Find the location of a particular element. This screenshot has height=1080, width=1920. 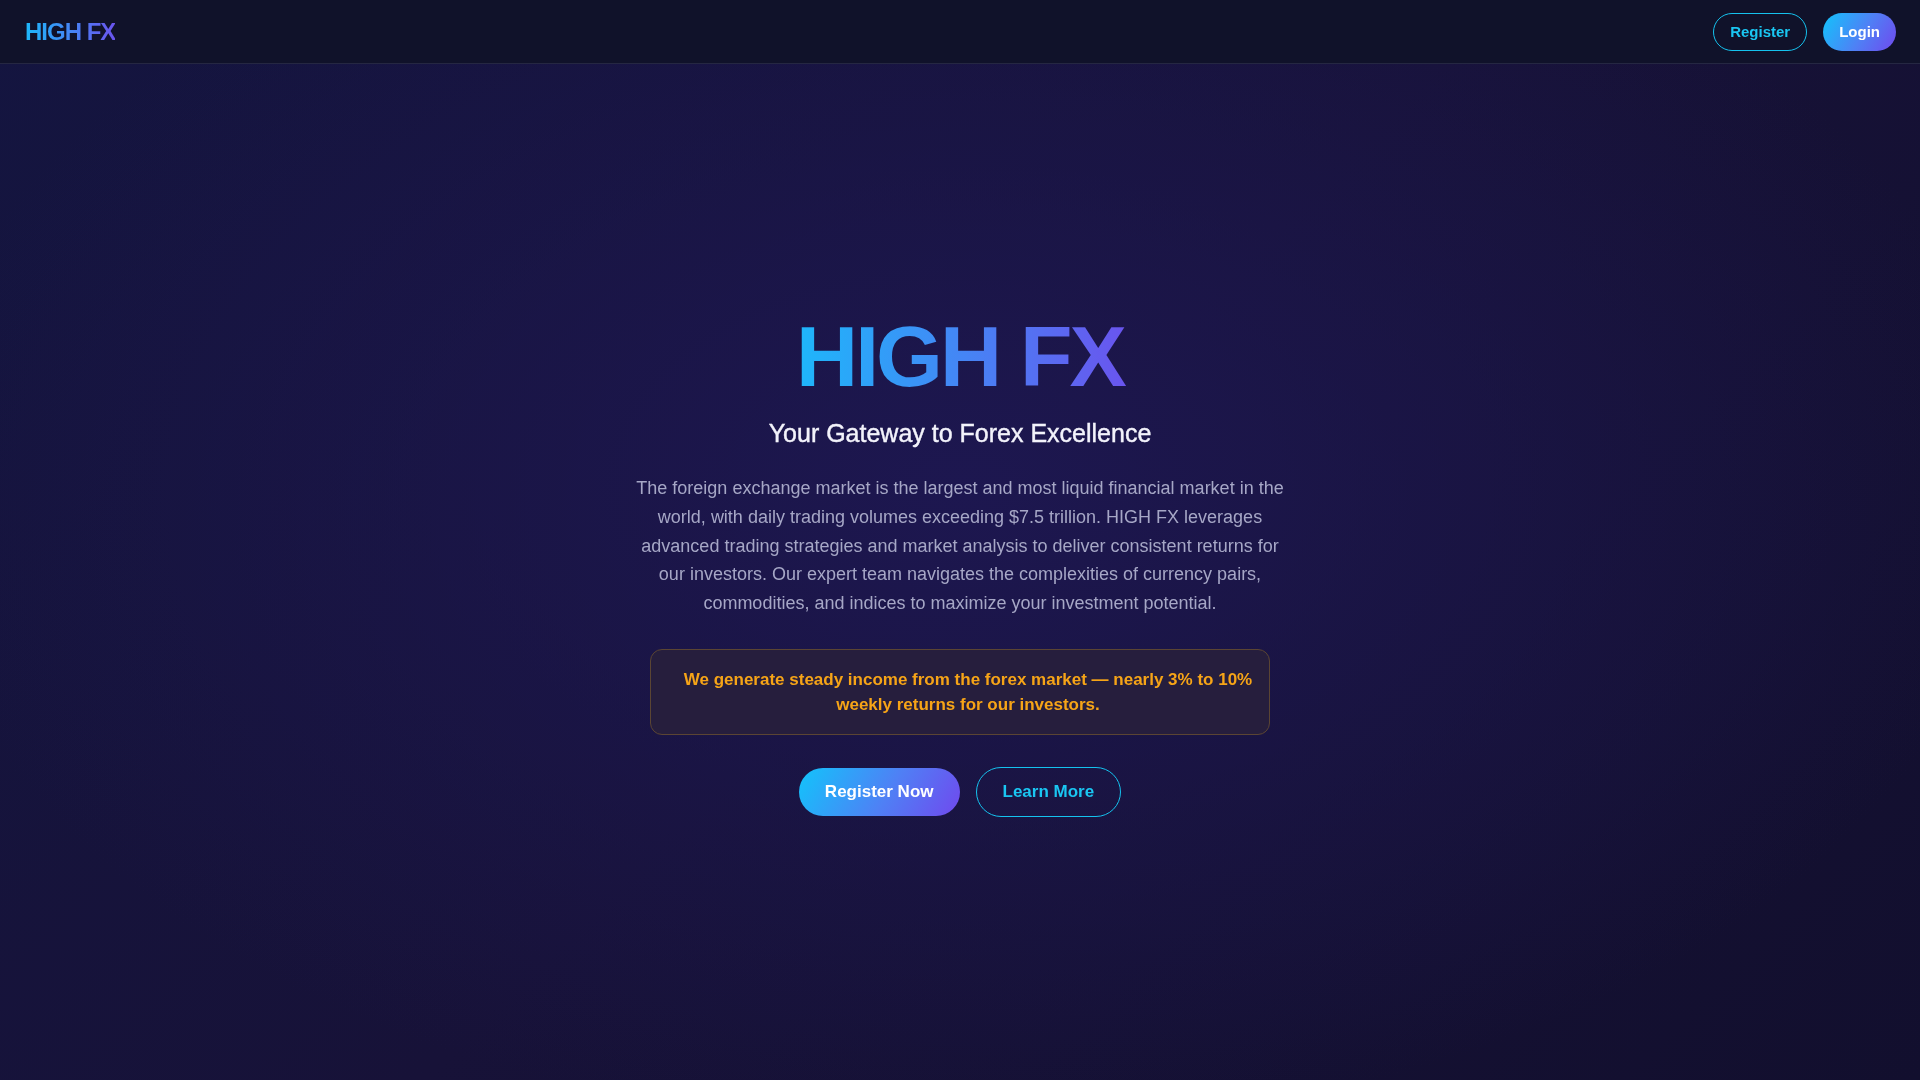

login-button: Login is located at coordinates (1859, 31).